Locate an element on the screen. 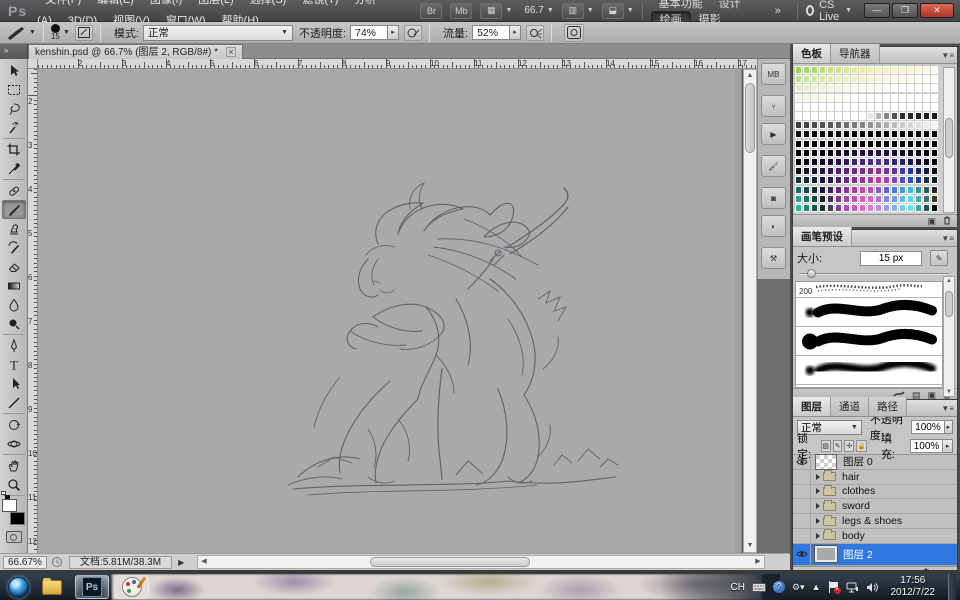 This screenshot has width=960, height=600. menu-item-4: 选择(S) is located at coordinates (268, 3).